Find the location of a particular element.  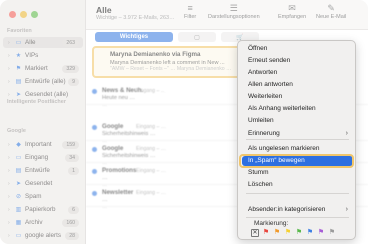

menu-item: Stumm is located at coordinates (297, 173).